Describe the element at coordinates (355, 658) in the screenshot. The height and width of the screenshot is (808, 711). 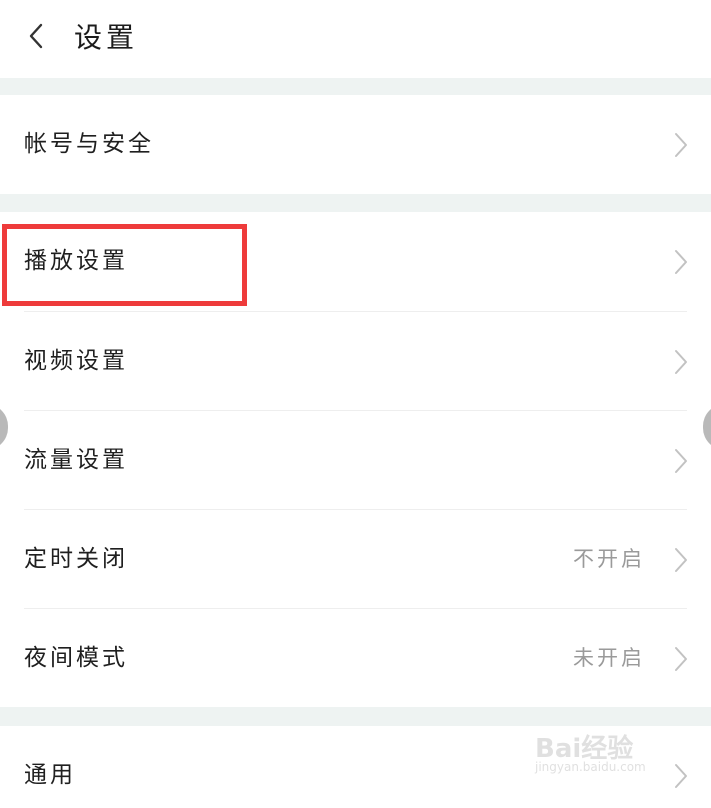
I see `settings-item-night-mode: 夜间模式 未开启` at that location.